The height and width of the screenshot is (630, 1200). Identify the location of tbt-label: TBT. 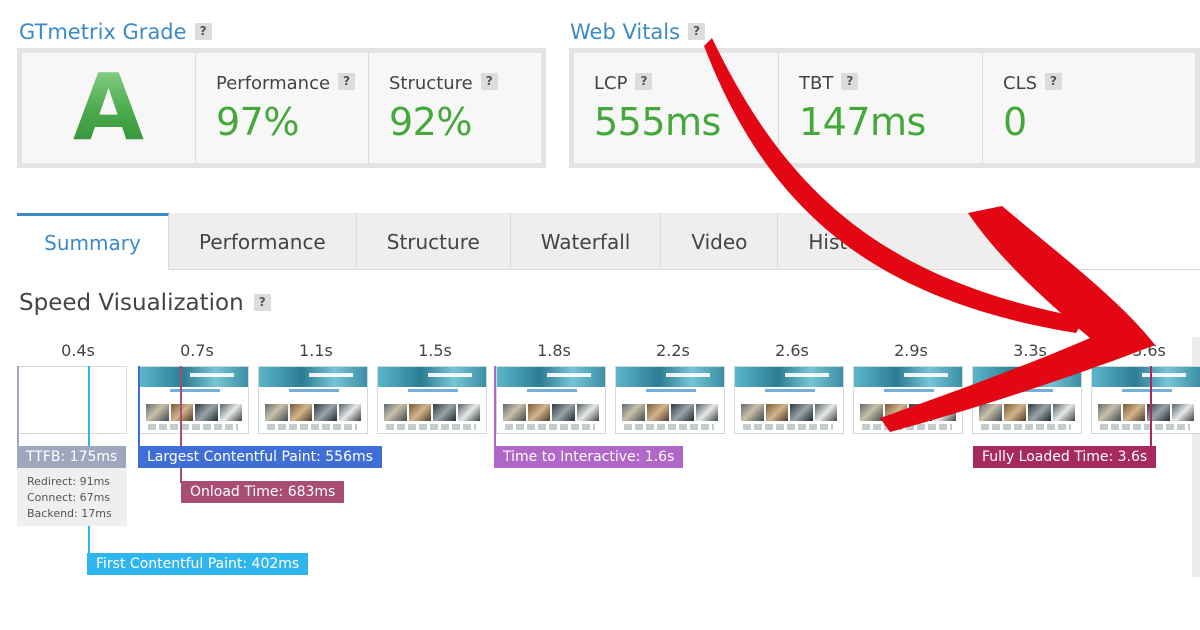
(816, 83).